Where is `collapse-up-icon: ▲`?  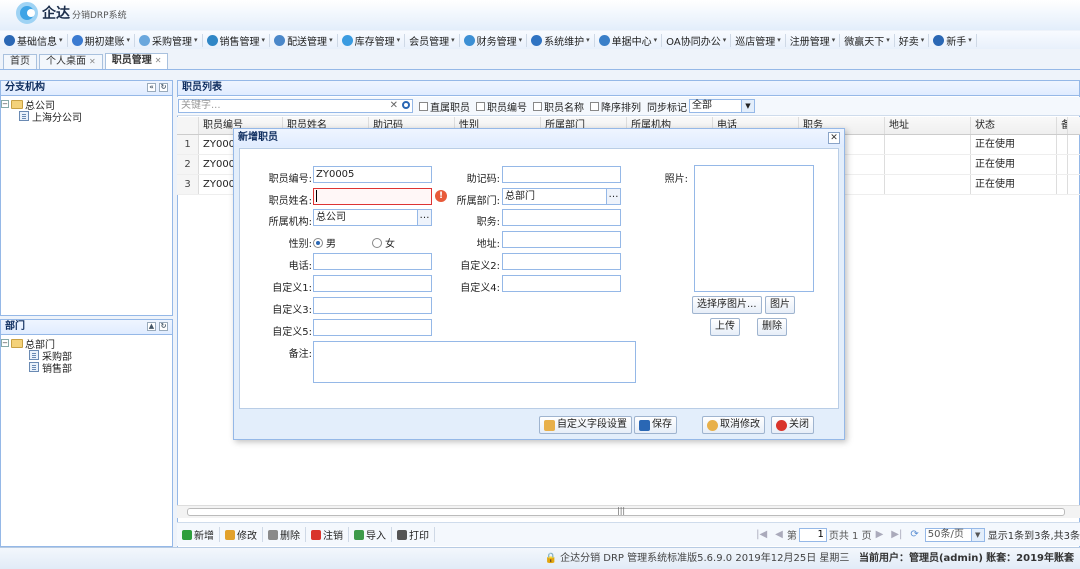 collapse-up-icon: ▲ is located at coordinates (151, 326).